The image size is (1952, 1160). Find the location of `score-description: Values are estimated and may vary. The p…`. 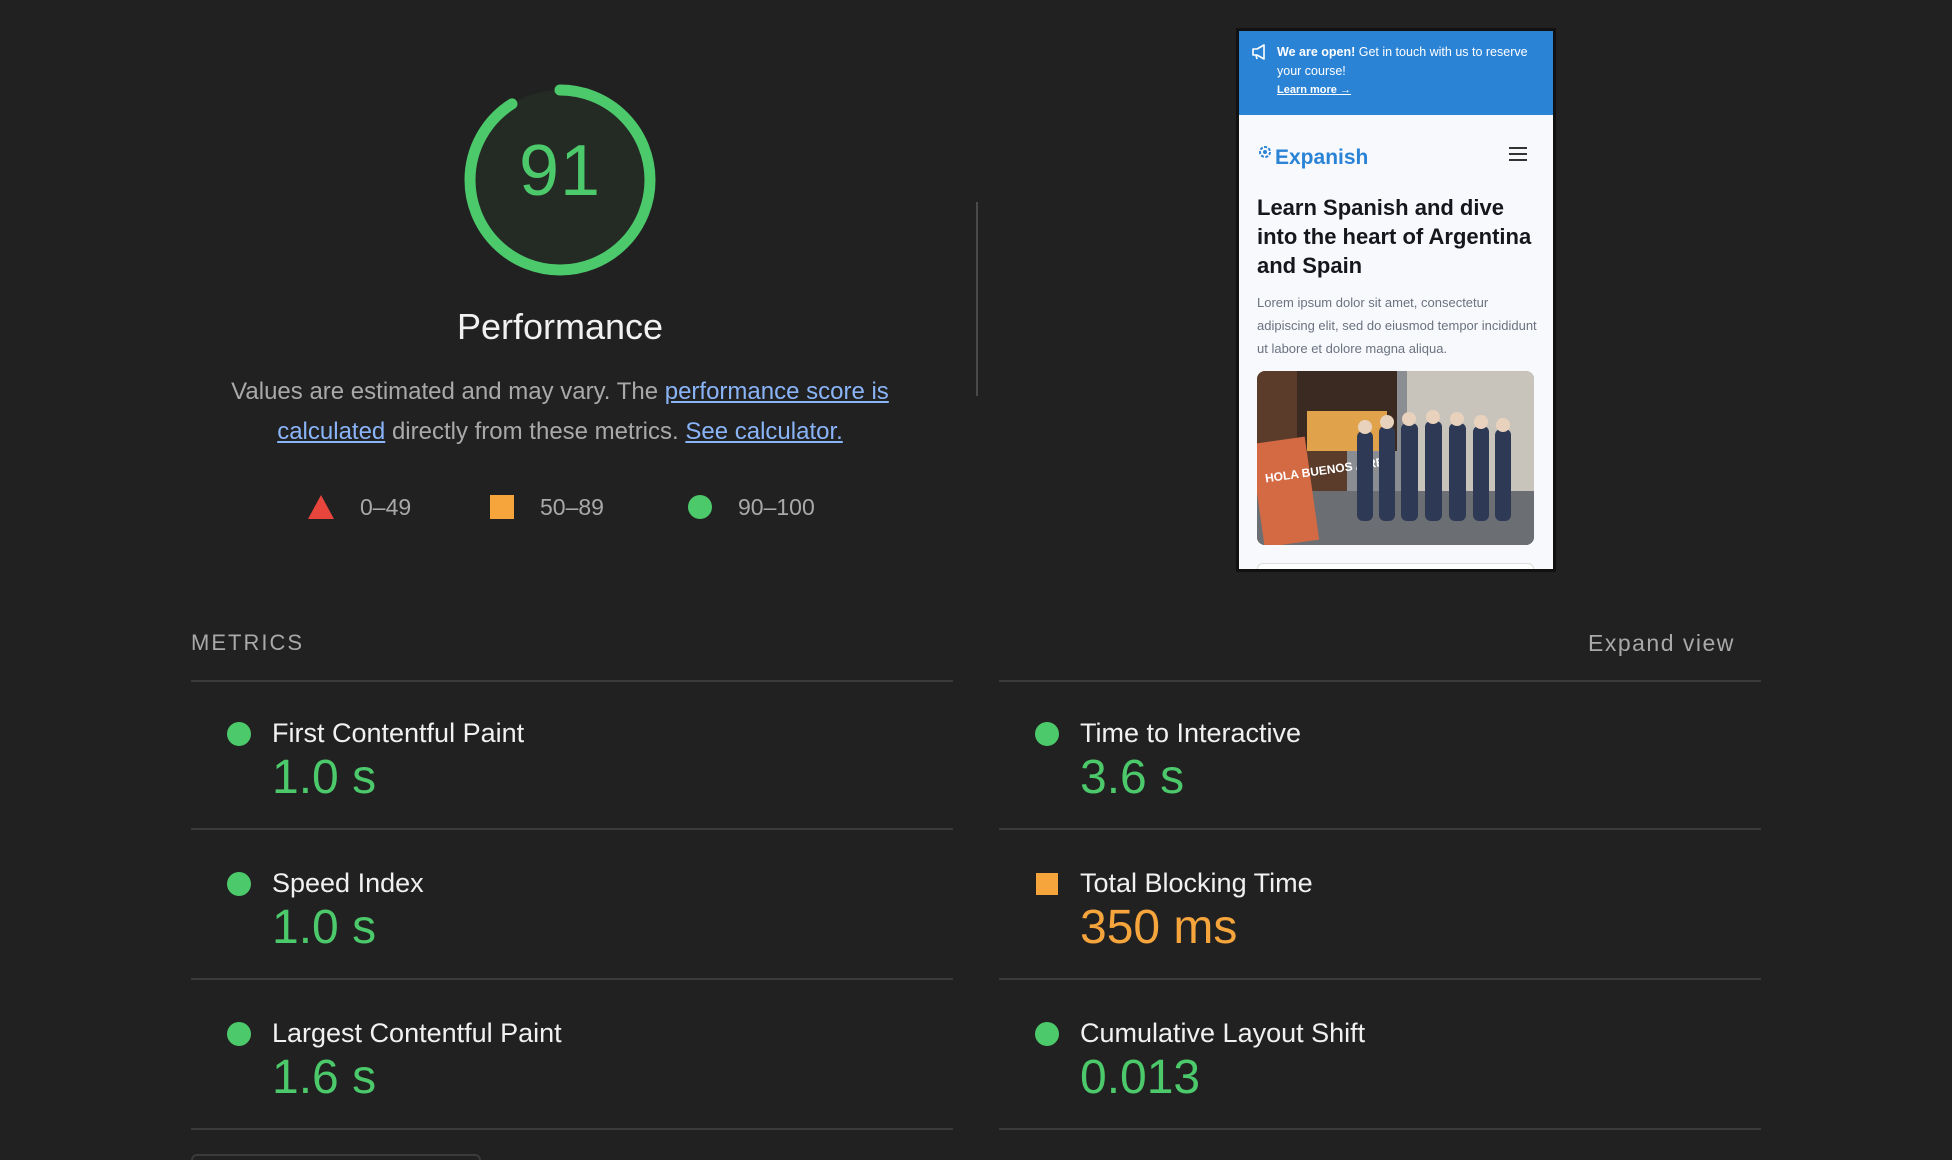

score-description: Values are estimated and may vary. The p… is located at coordinates (560, 412).